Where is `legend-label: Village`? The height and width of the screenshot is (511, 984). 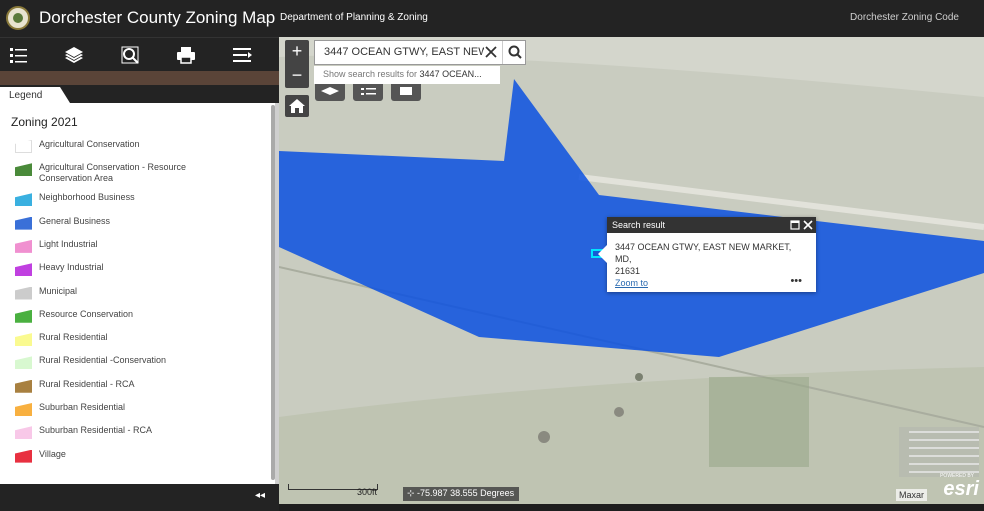
legend-label: Village is located at coordinates (52, 453).